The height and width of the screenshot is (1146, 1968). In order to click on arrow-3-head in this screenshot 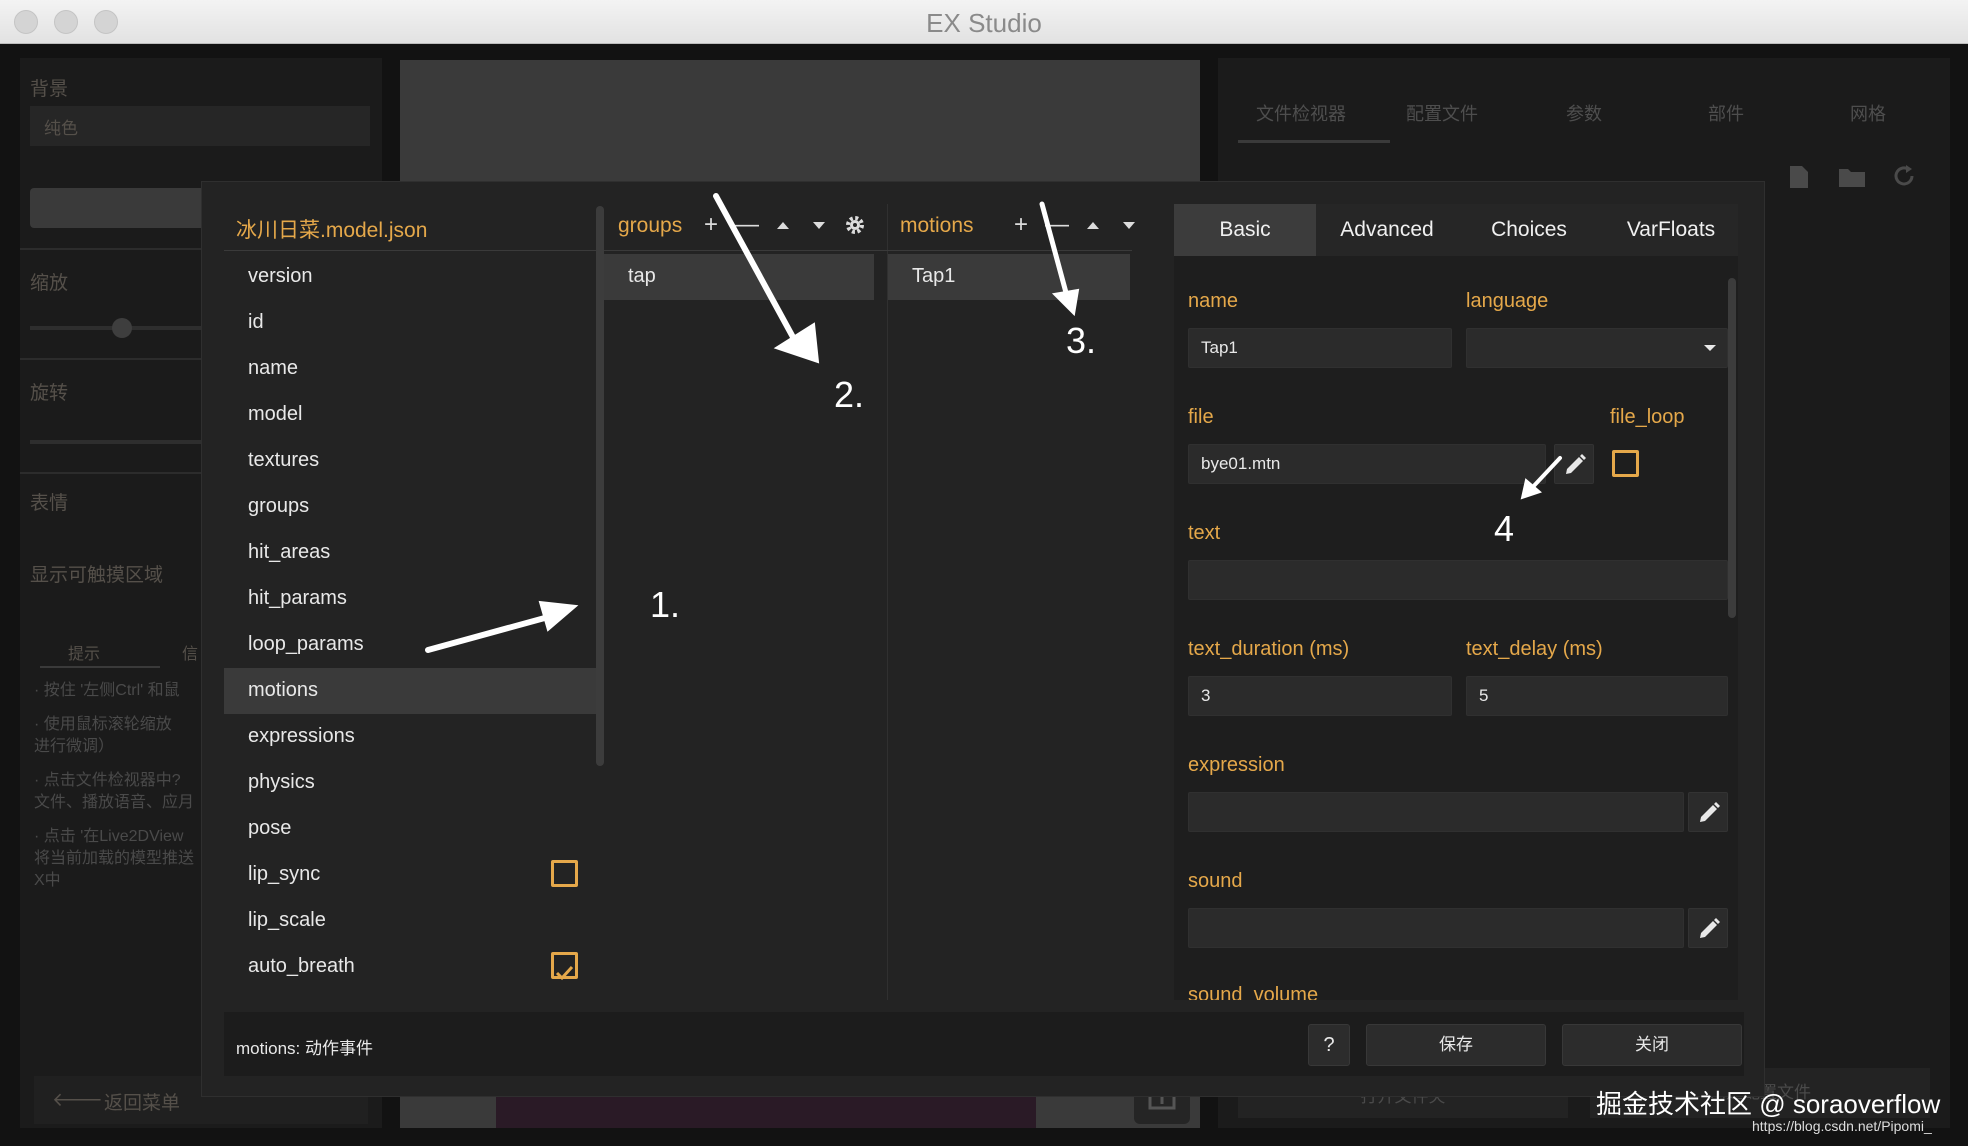, I will do `click(1065, 302)`.